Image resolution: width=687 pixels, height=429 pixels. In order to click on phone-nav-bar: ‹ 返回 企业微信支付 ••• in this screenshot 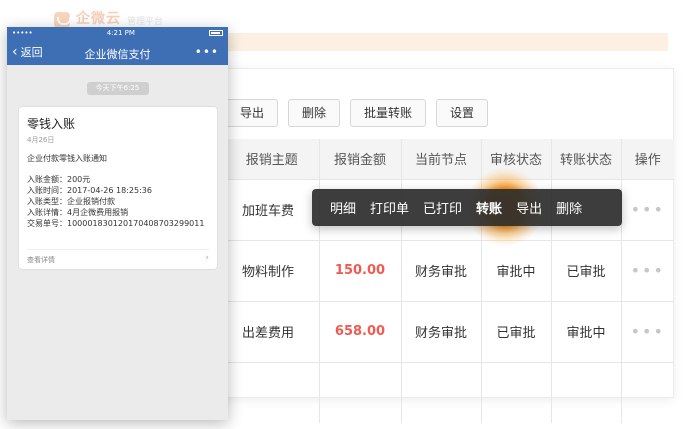, I will do `click(117, 52)`.